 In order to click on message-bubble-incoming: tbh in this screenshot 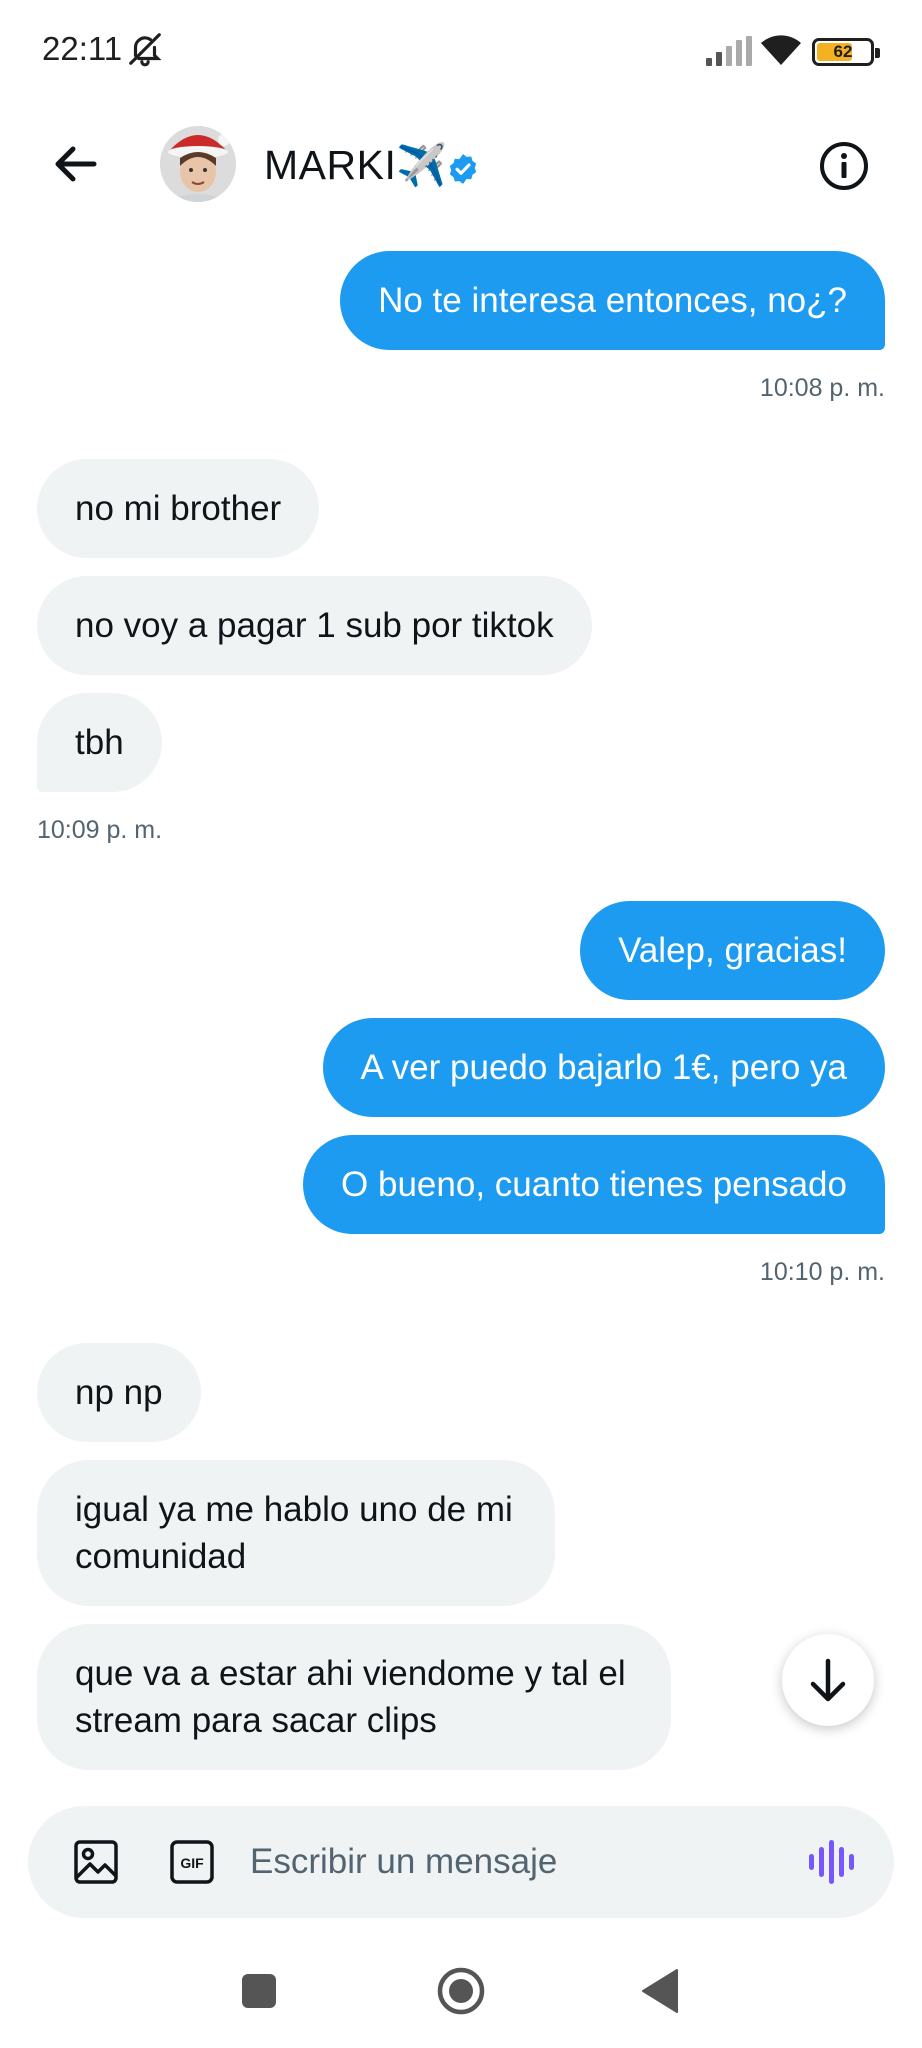, I will do `click(99, 742)`.